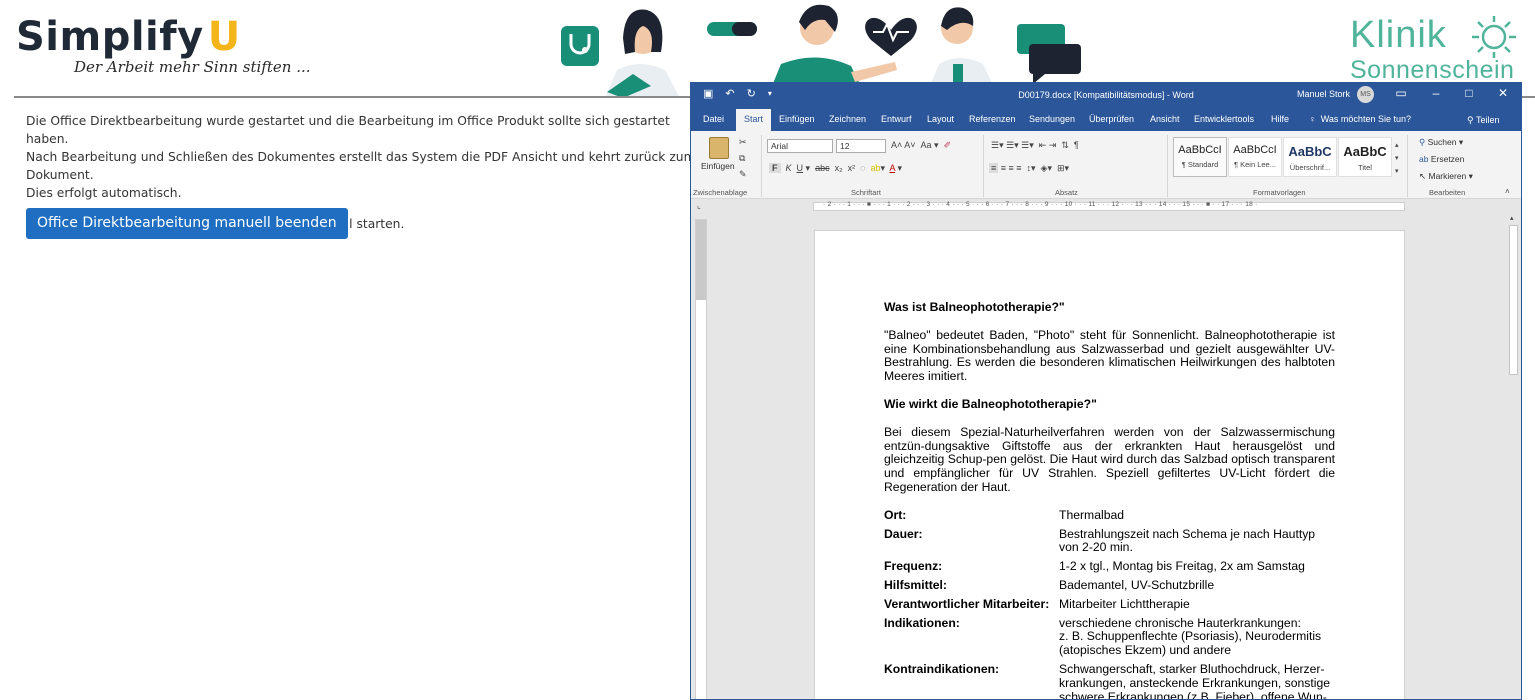  I want to click on info-line-3: Dies erfolgt automatisch., so click(104, 193).